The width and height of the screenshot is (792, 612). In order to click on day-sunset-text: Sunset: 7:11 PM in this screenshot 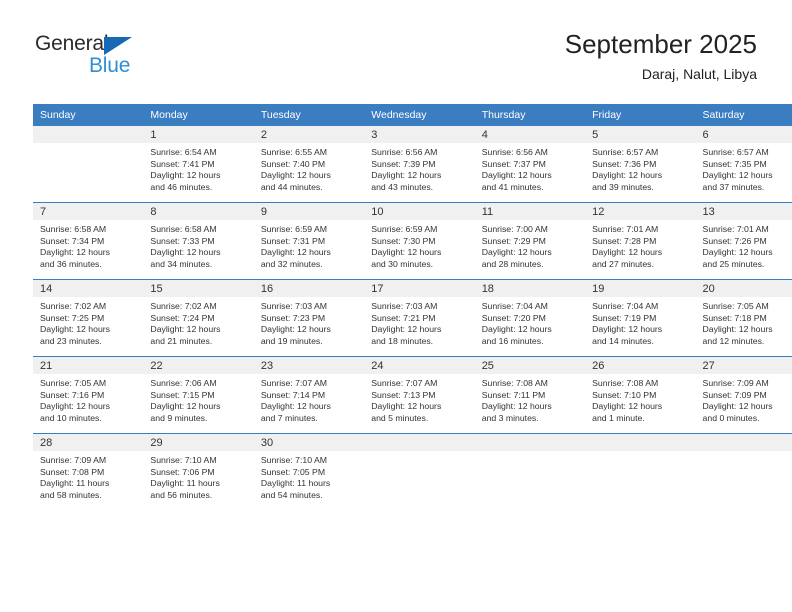, I will do `click(513, 394)`.